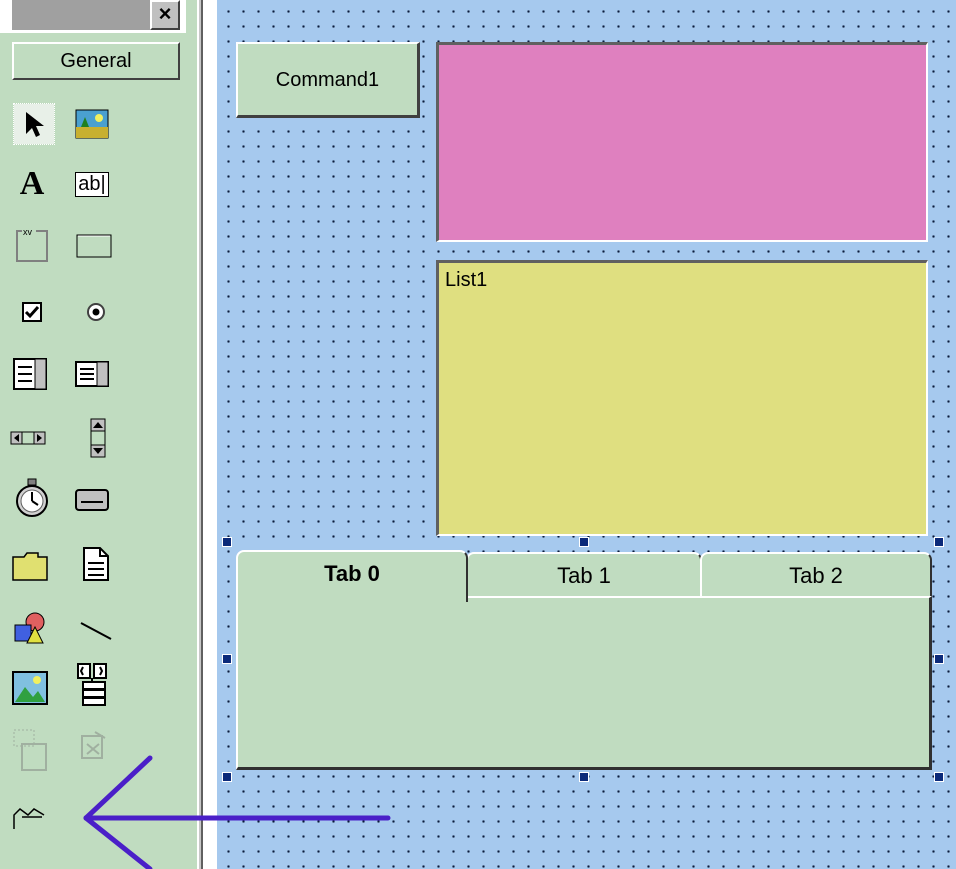  I want to click on hscrollbar-icon, so click(28, 438).